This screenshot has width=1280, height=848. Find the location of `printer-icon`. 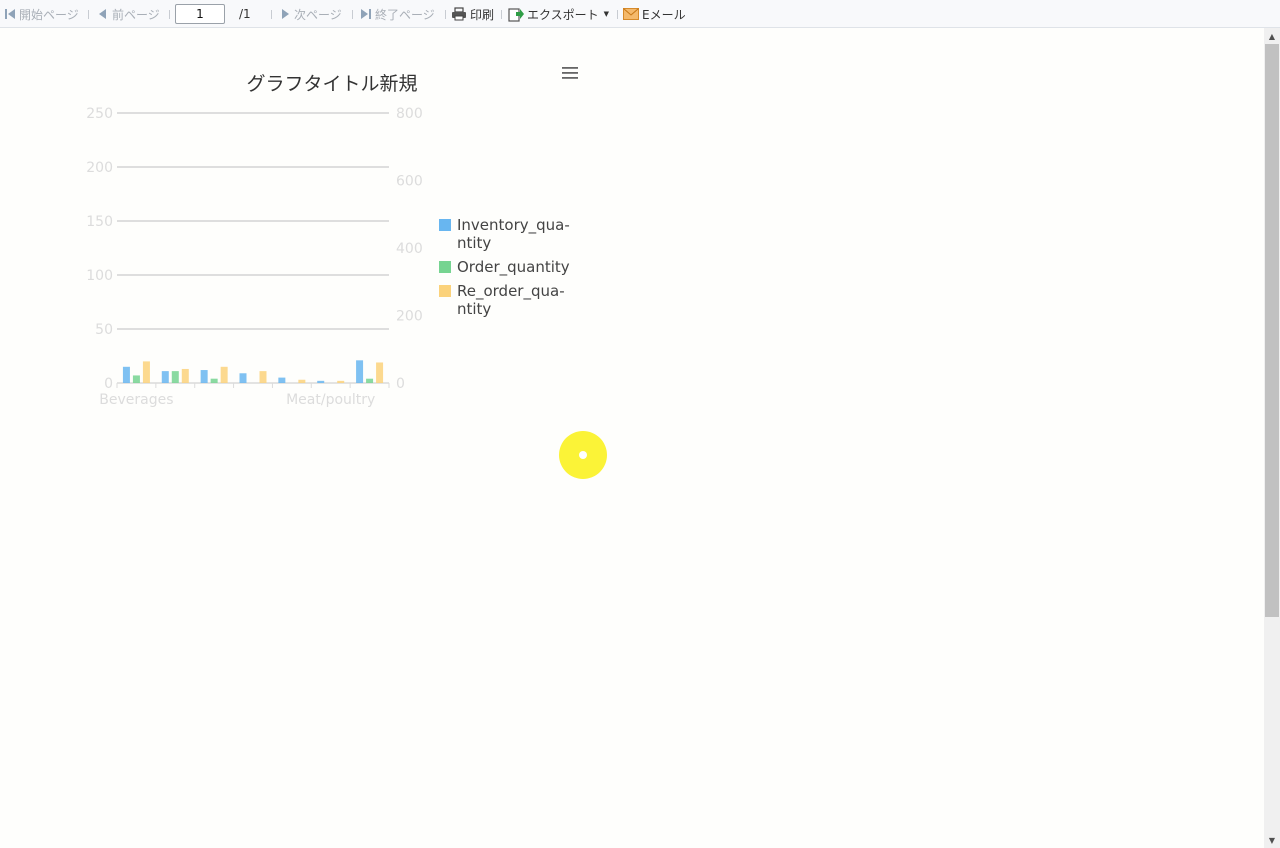

printer-icon is located at coordinates (459, 14).